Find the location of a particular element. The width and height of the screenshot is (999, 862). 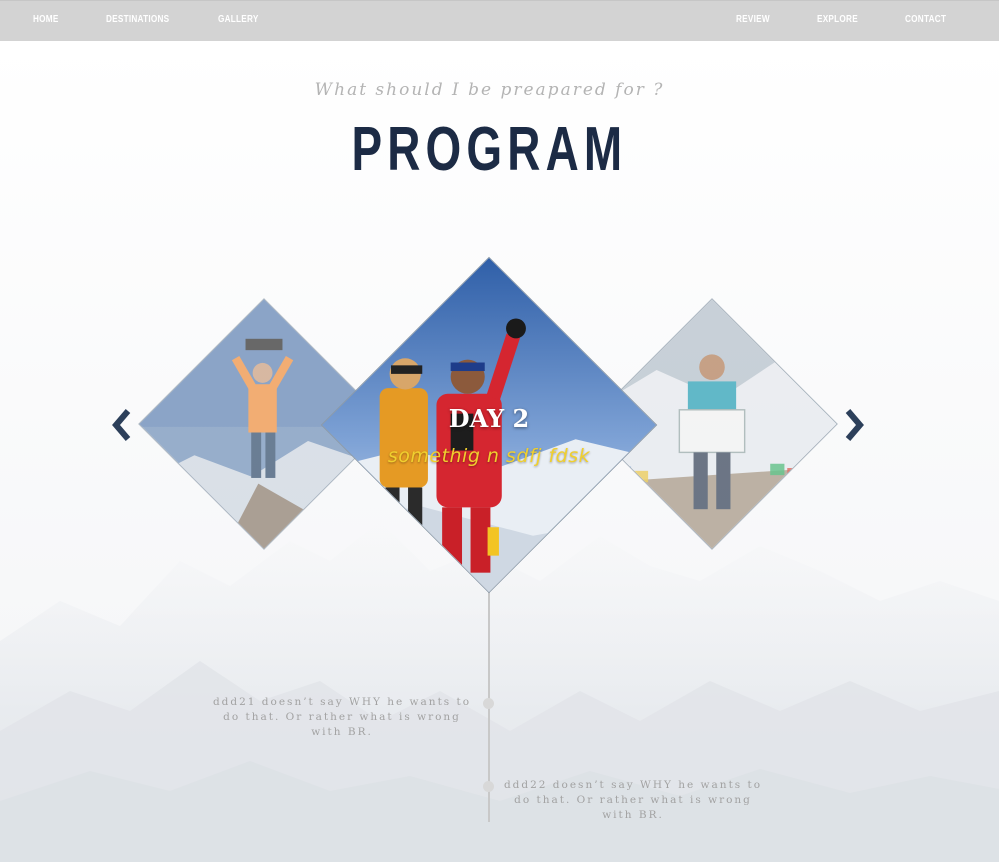

nav-destinations: DESTINATIONS is located at coordinates (137, 19).